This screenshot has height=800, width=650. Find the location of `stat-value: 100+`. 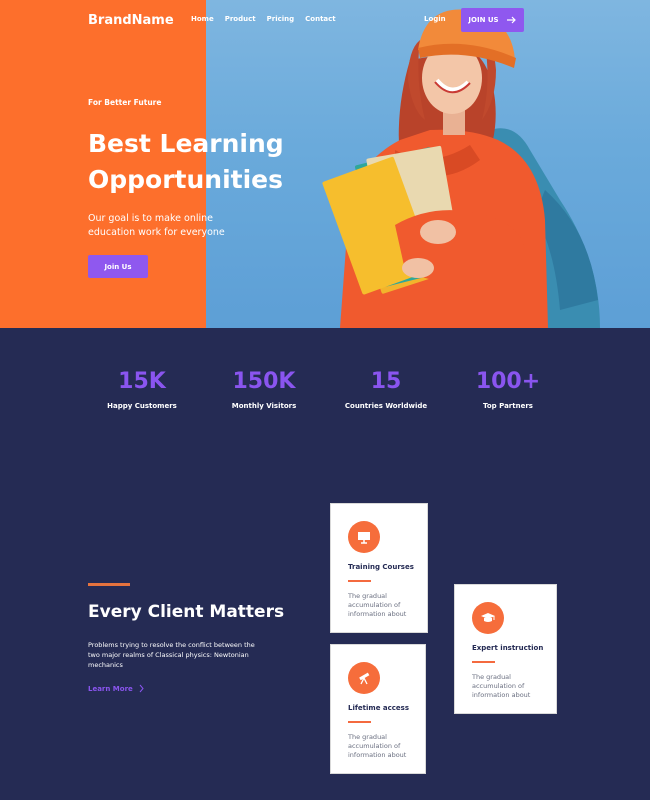

stat-value: 100+ is located at coordinates (508, 381).